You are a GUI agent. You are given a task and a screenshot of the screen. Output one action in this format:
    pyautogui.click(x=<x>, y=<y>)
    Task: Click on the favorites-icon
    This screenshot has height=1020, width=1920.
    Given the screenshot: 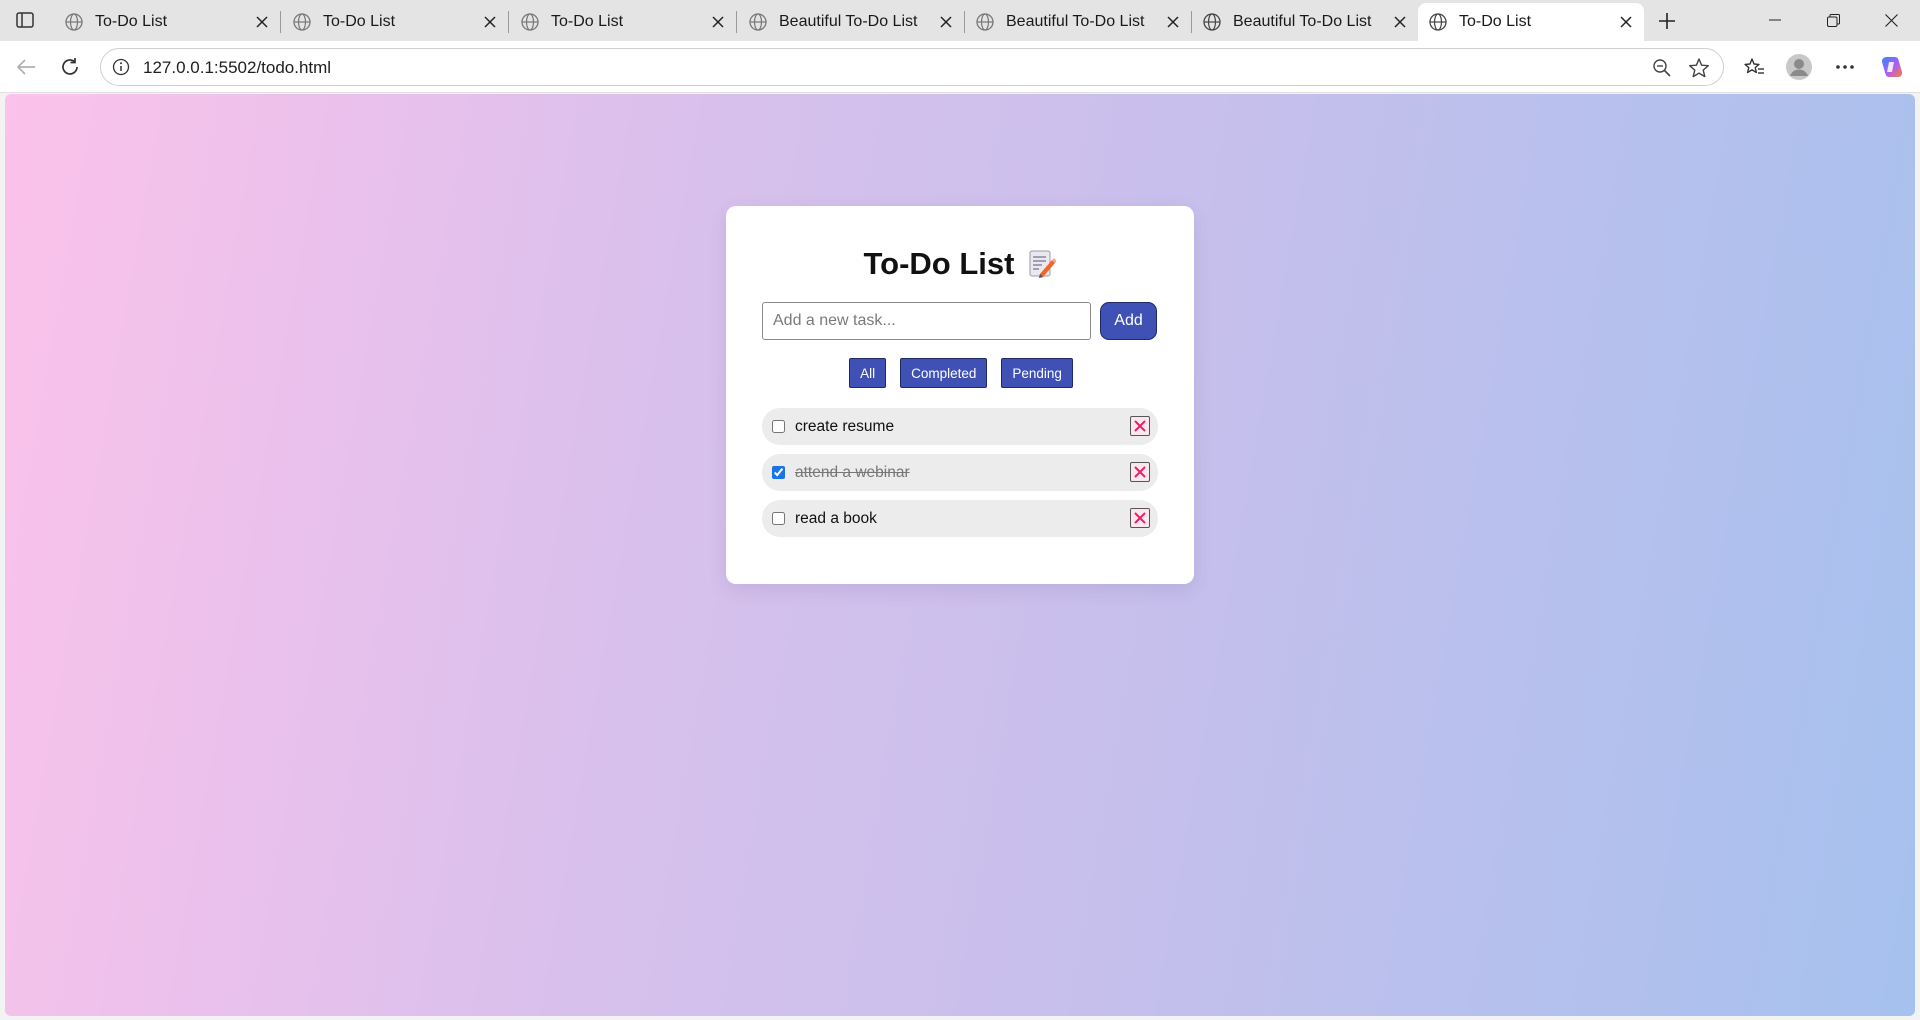 What is the action you would take?
    pyautogui.click(x=1754, y=66)
    